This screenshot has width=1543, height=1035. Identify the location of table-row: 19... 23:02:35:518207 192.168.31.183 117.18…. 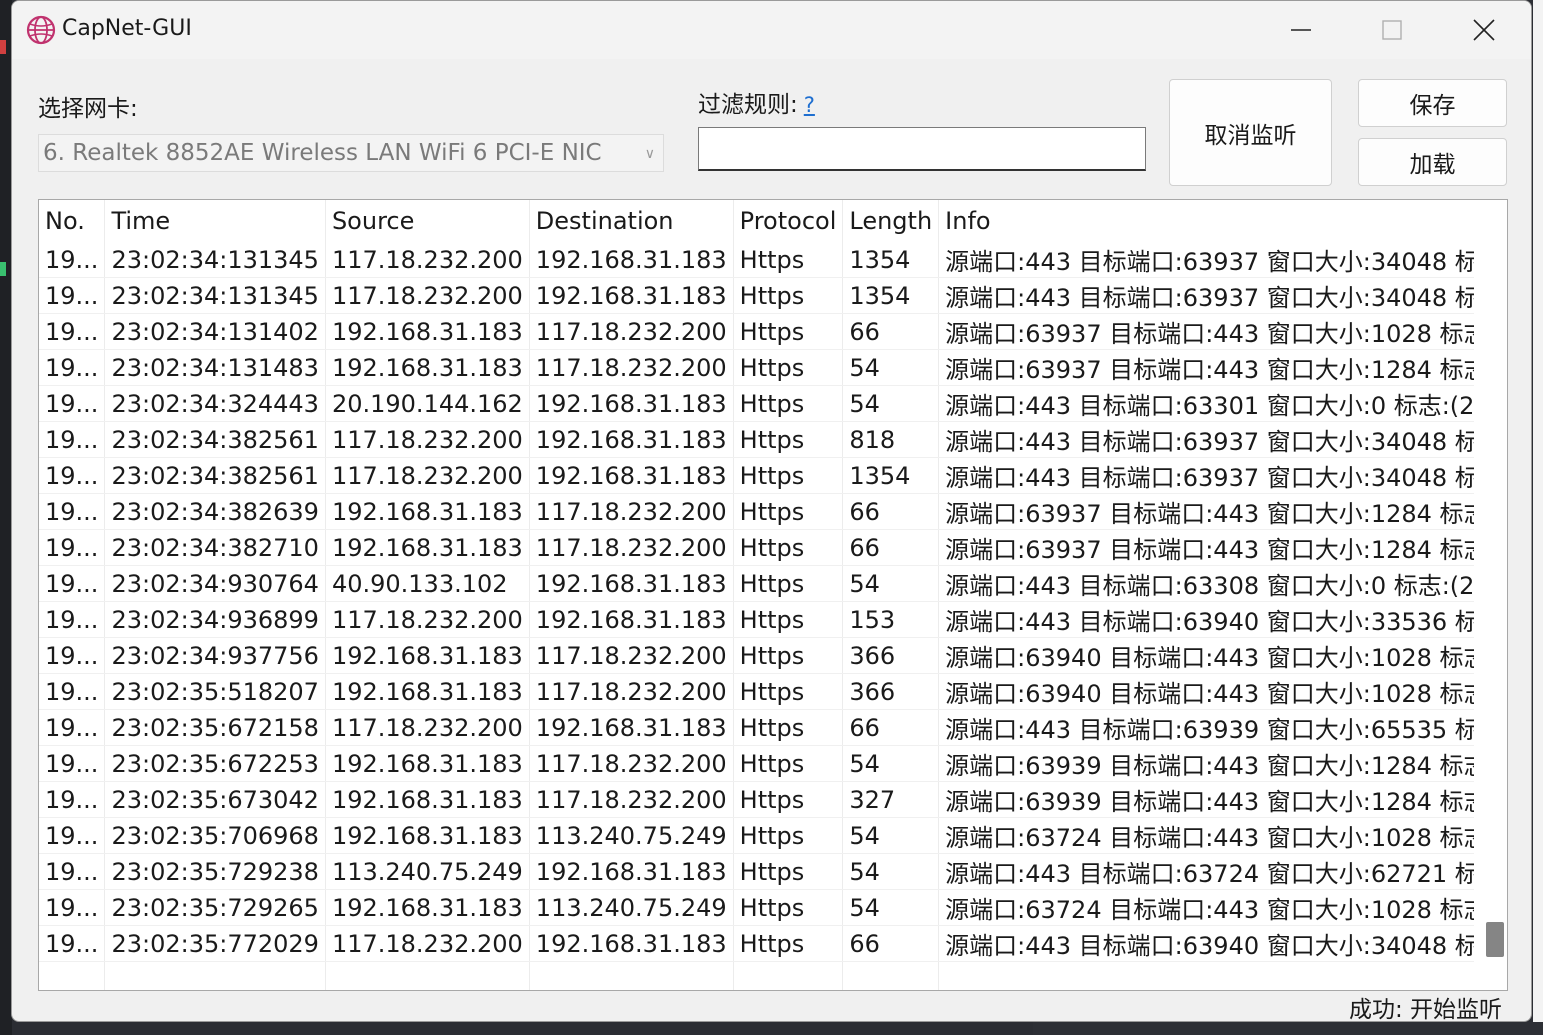
(773, 691).